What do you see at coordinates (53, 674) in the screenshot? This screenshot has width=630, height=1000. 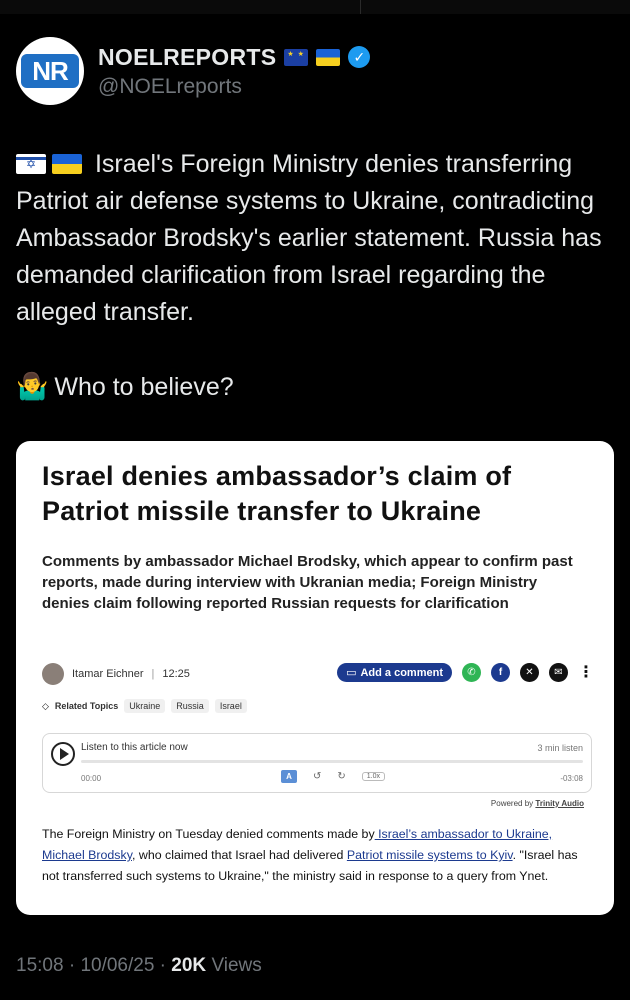 I see `author-avatar` at bounding box center [53, 674].